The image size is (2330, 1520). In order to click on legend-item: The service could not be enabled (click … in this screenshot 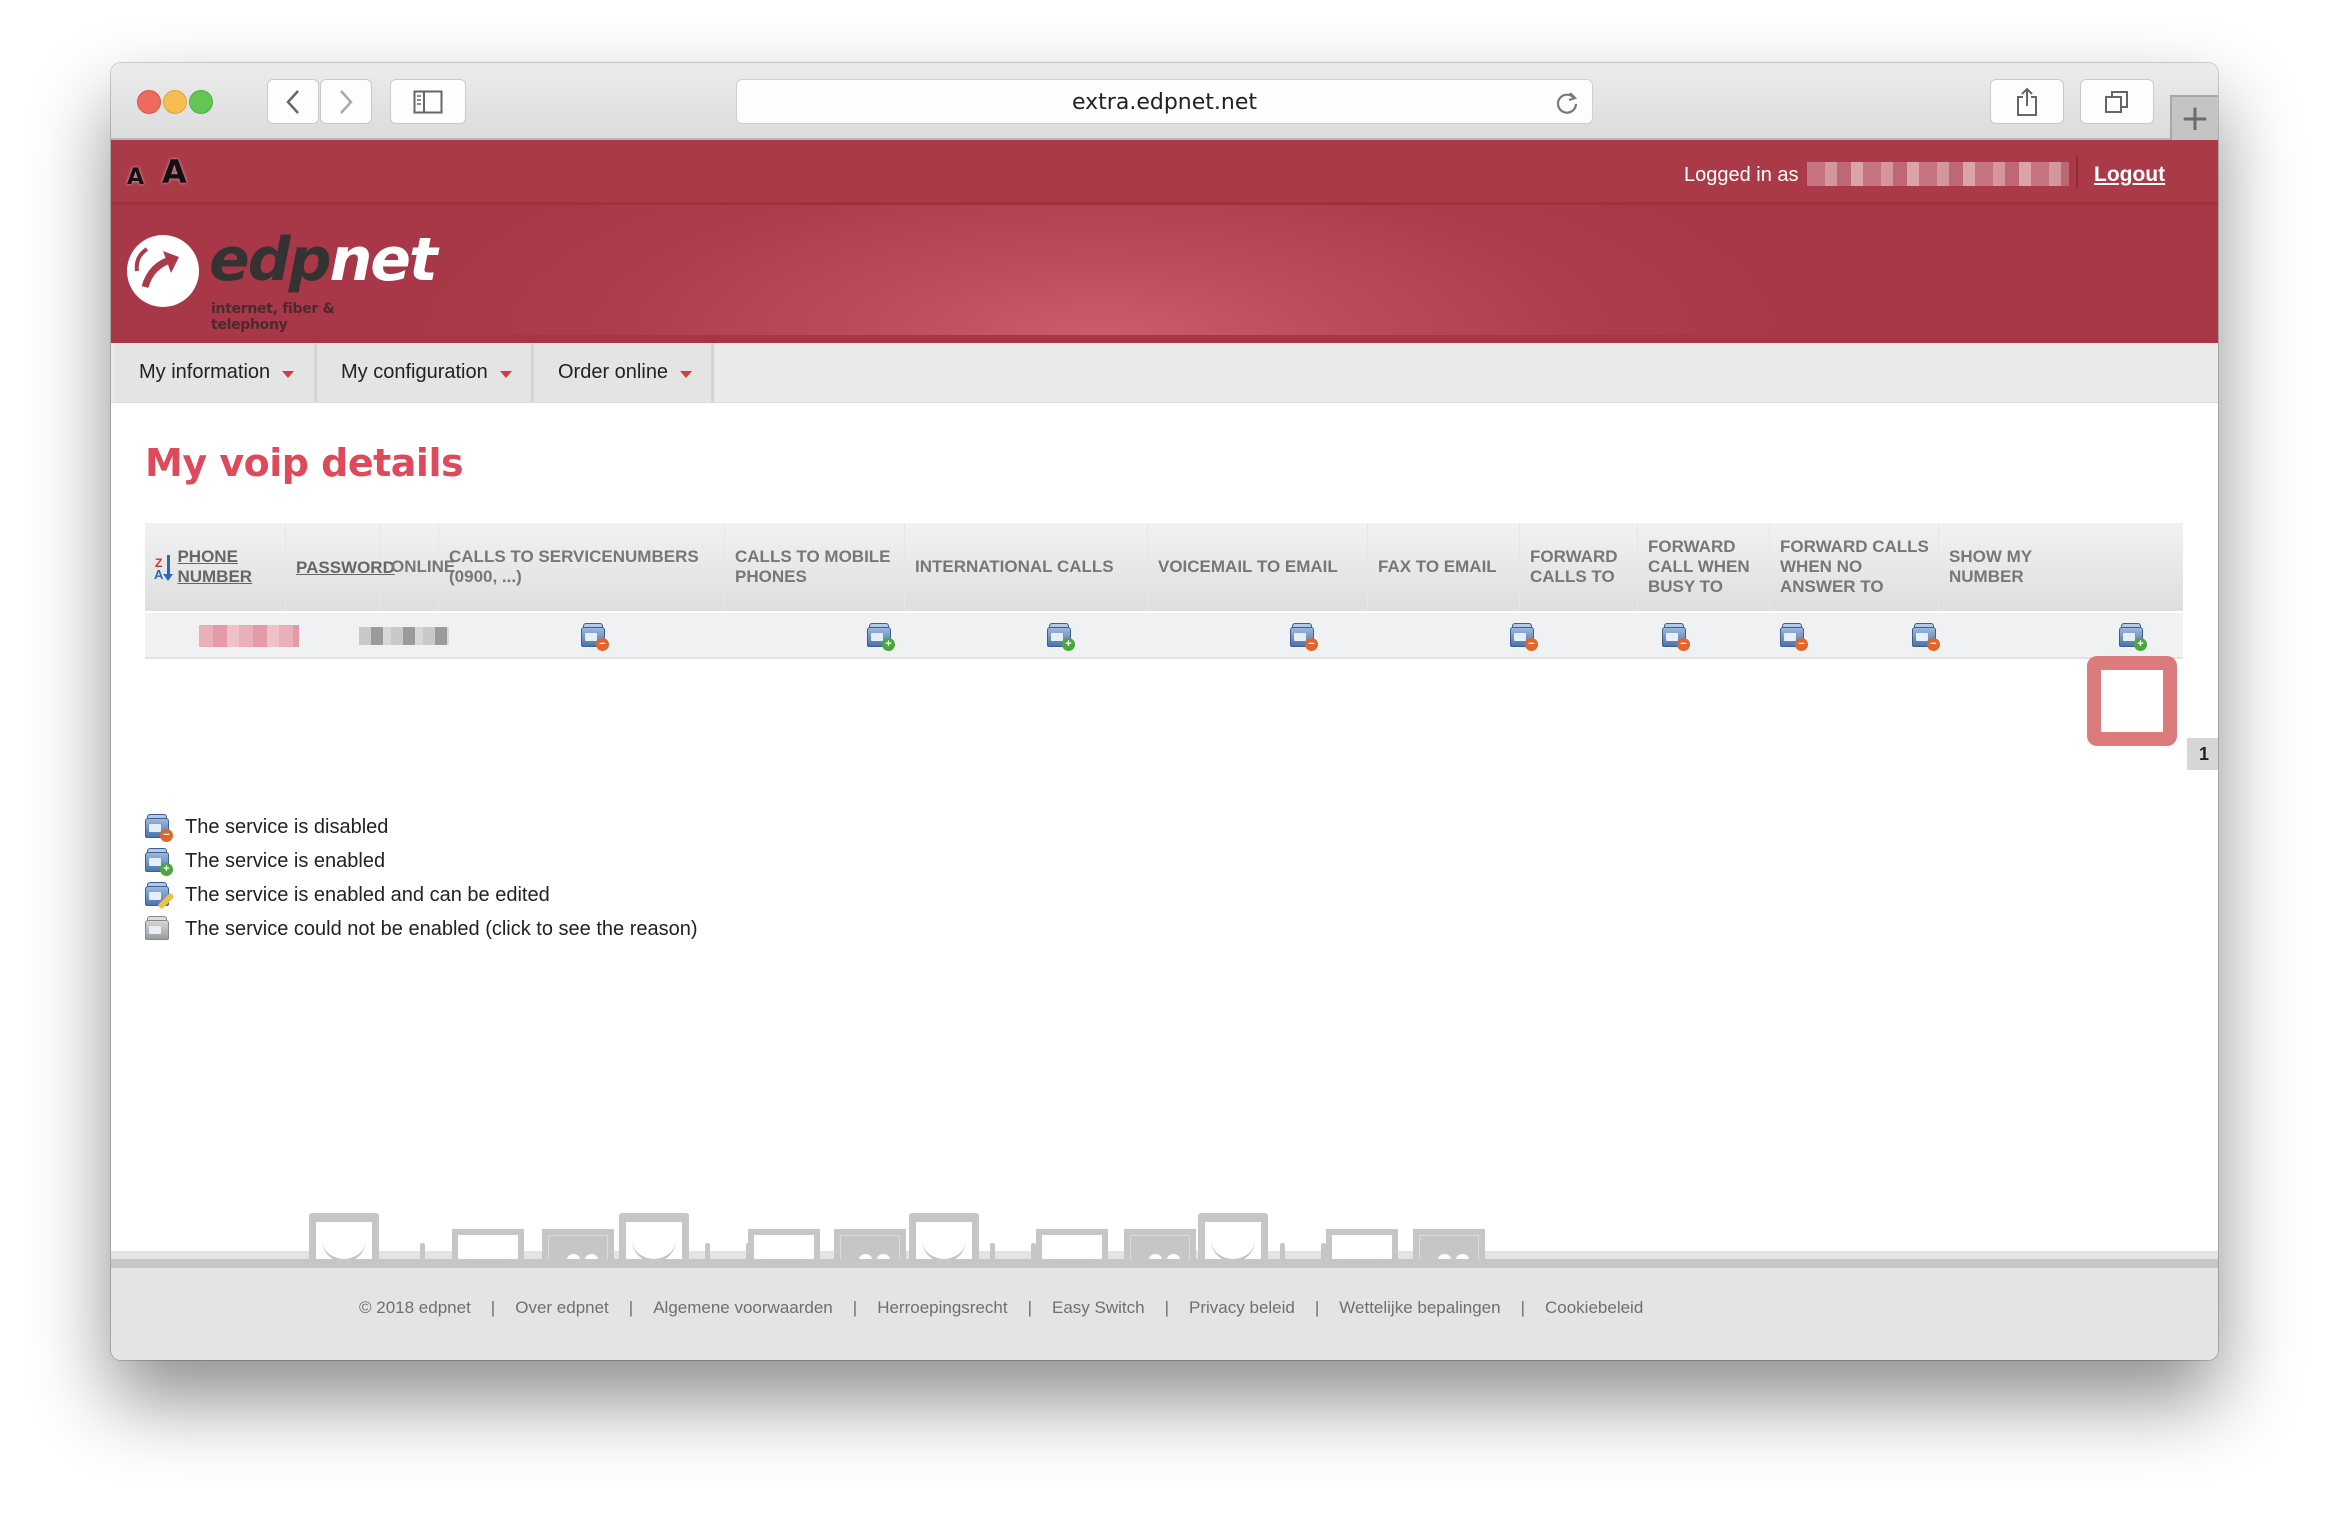, I will do `click(421, 929)`.